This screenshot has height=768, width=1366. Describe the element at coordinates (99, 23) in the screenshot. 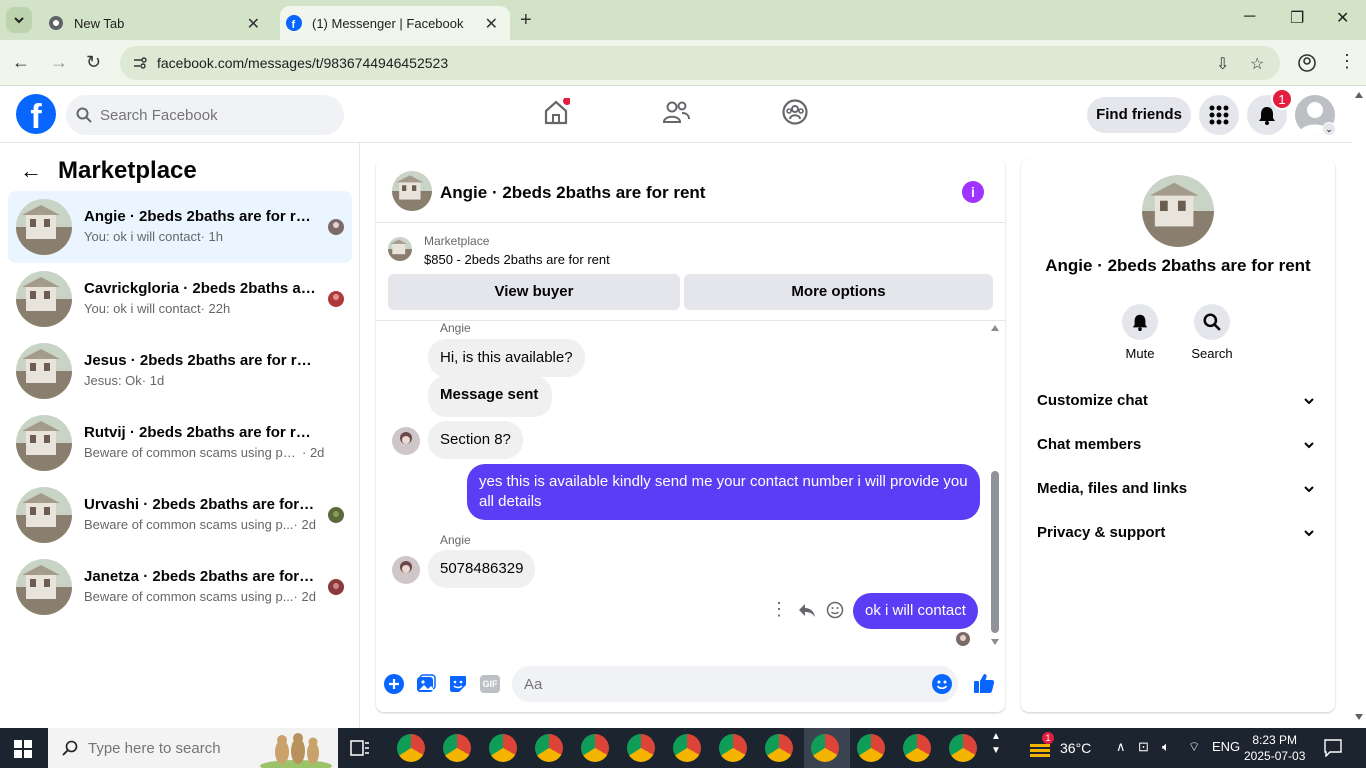

I see `tab-title: New Tab` at that location.